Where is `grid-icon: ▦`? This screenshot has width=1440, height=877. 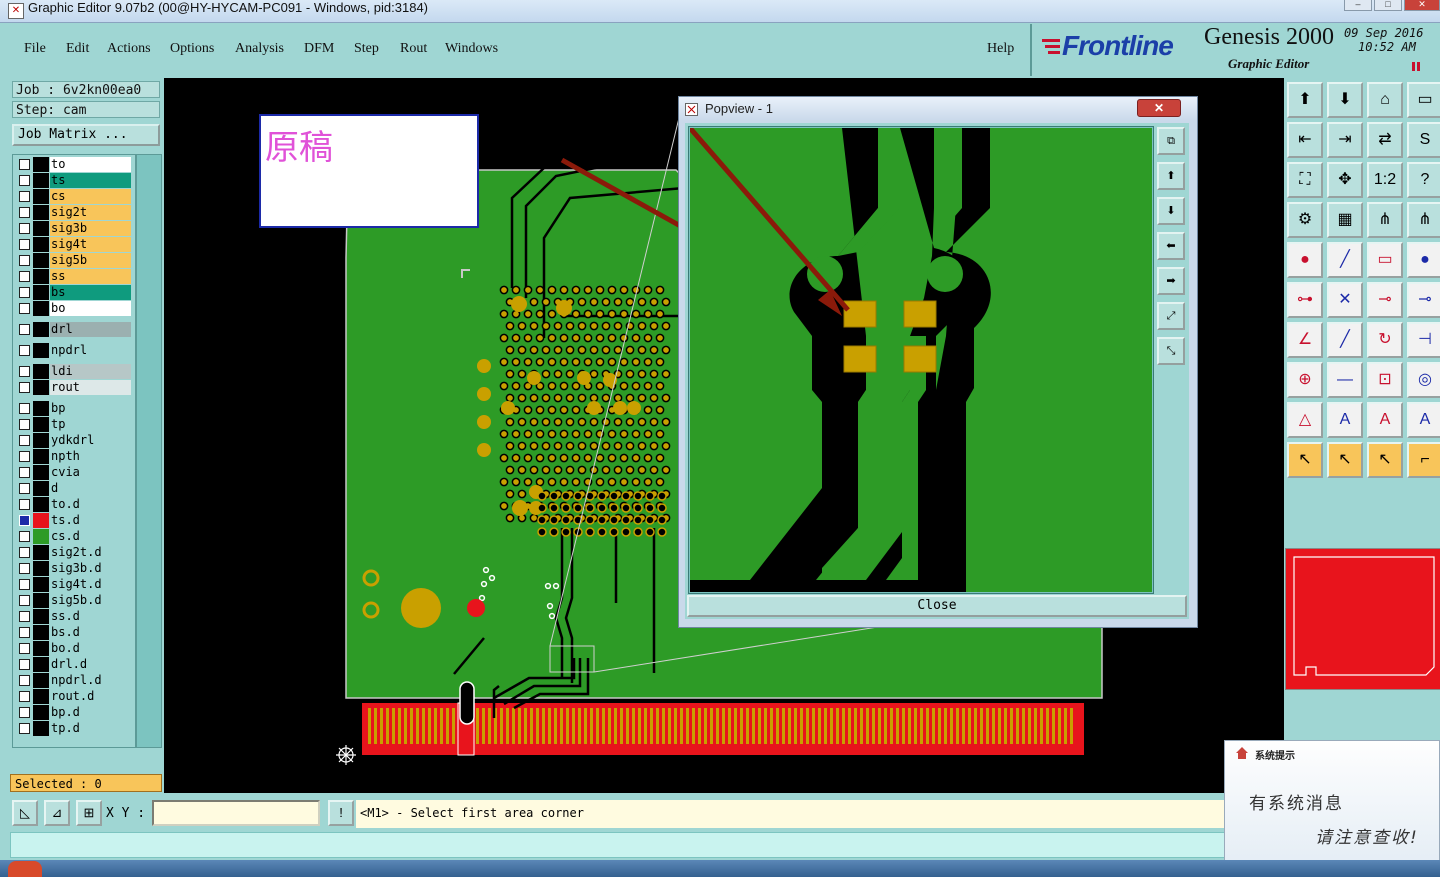 grid-icon: ▦ is located at coordinates (1345, 220).